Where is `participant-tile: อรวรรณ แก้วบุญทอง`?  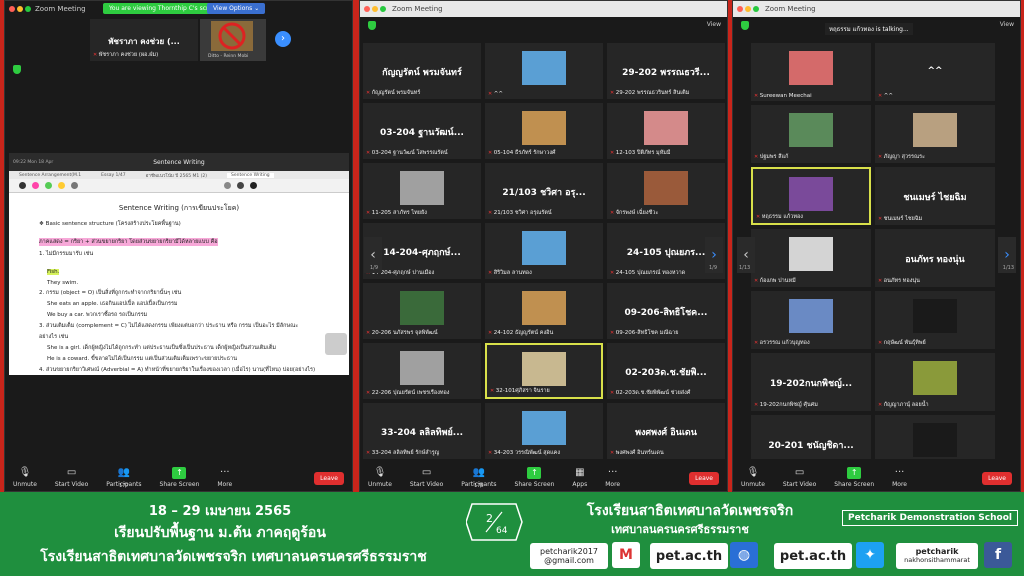
participant-tile: อรวรรณ แก้วบุญทอง is located at coordinates (811, 320).